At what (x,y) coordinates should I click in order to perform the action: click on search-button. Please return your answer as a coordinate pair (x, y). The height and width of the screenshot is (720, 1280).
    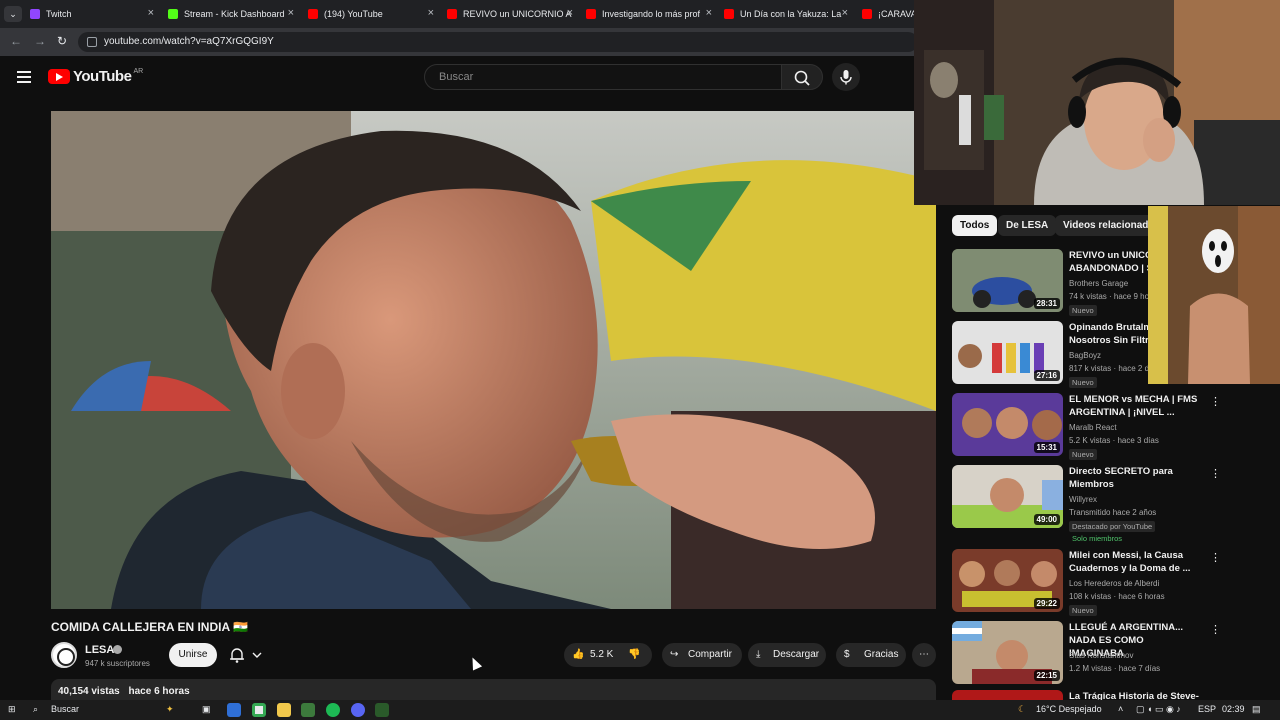
    Looking at the image, I should click on (802, 77).